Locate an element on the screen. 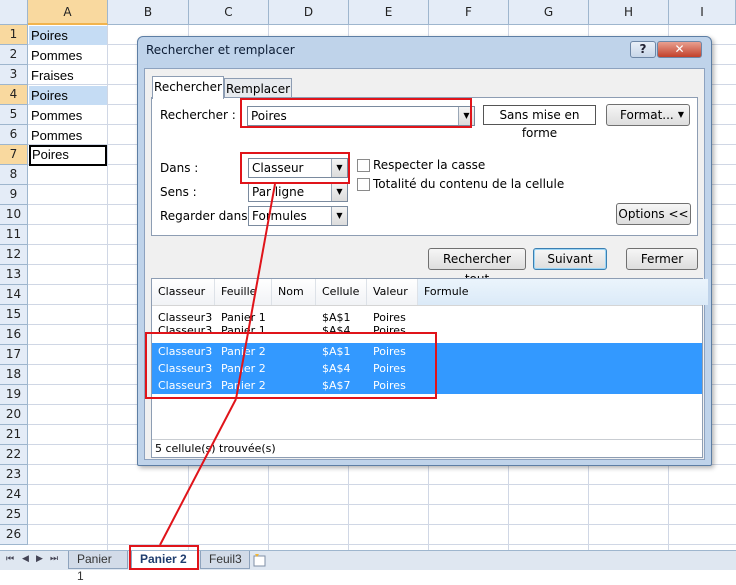 The image size is (736, 585). row-header-20: 20 is located at coordinates (14, 415).